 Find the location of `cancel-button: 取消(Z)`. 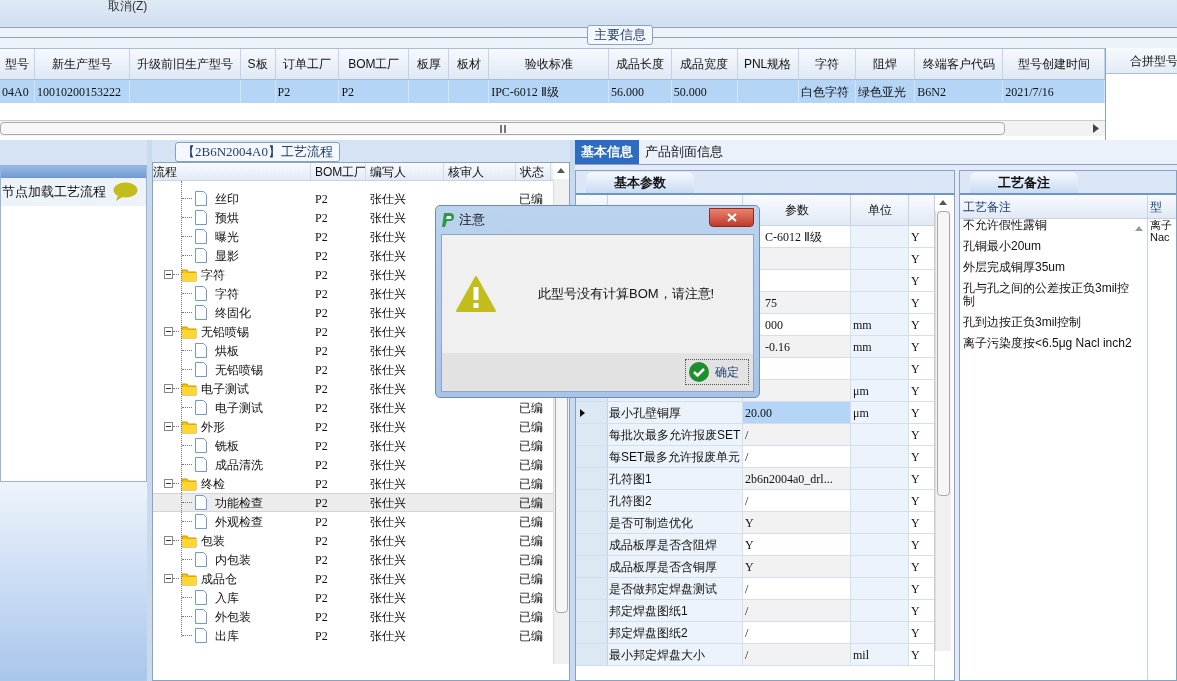

cancel-button: 取消(Z) is located at coordinates (128, 6).